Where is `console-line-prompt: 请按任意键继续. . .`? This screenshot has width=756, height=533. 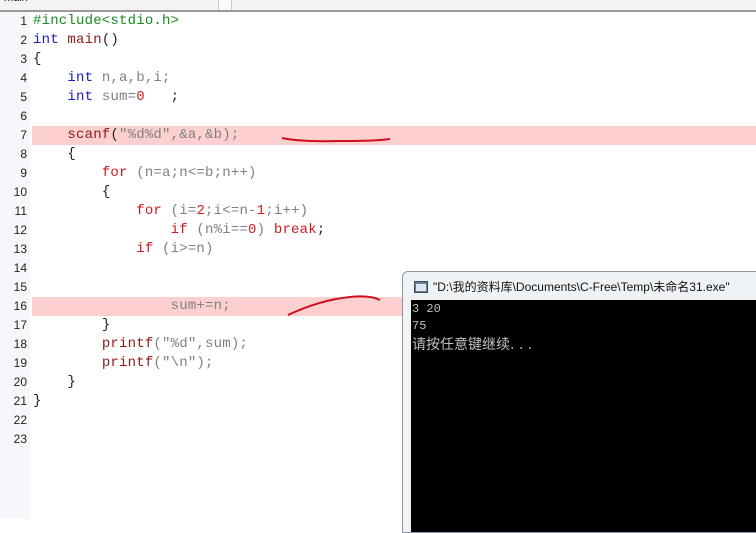 console-line-prompt: 请按任意键继续. . . is located at coordinates (472, 345).